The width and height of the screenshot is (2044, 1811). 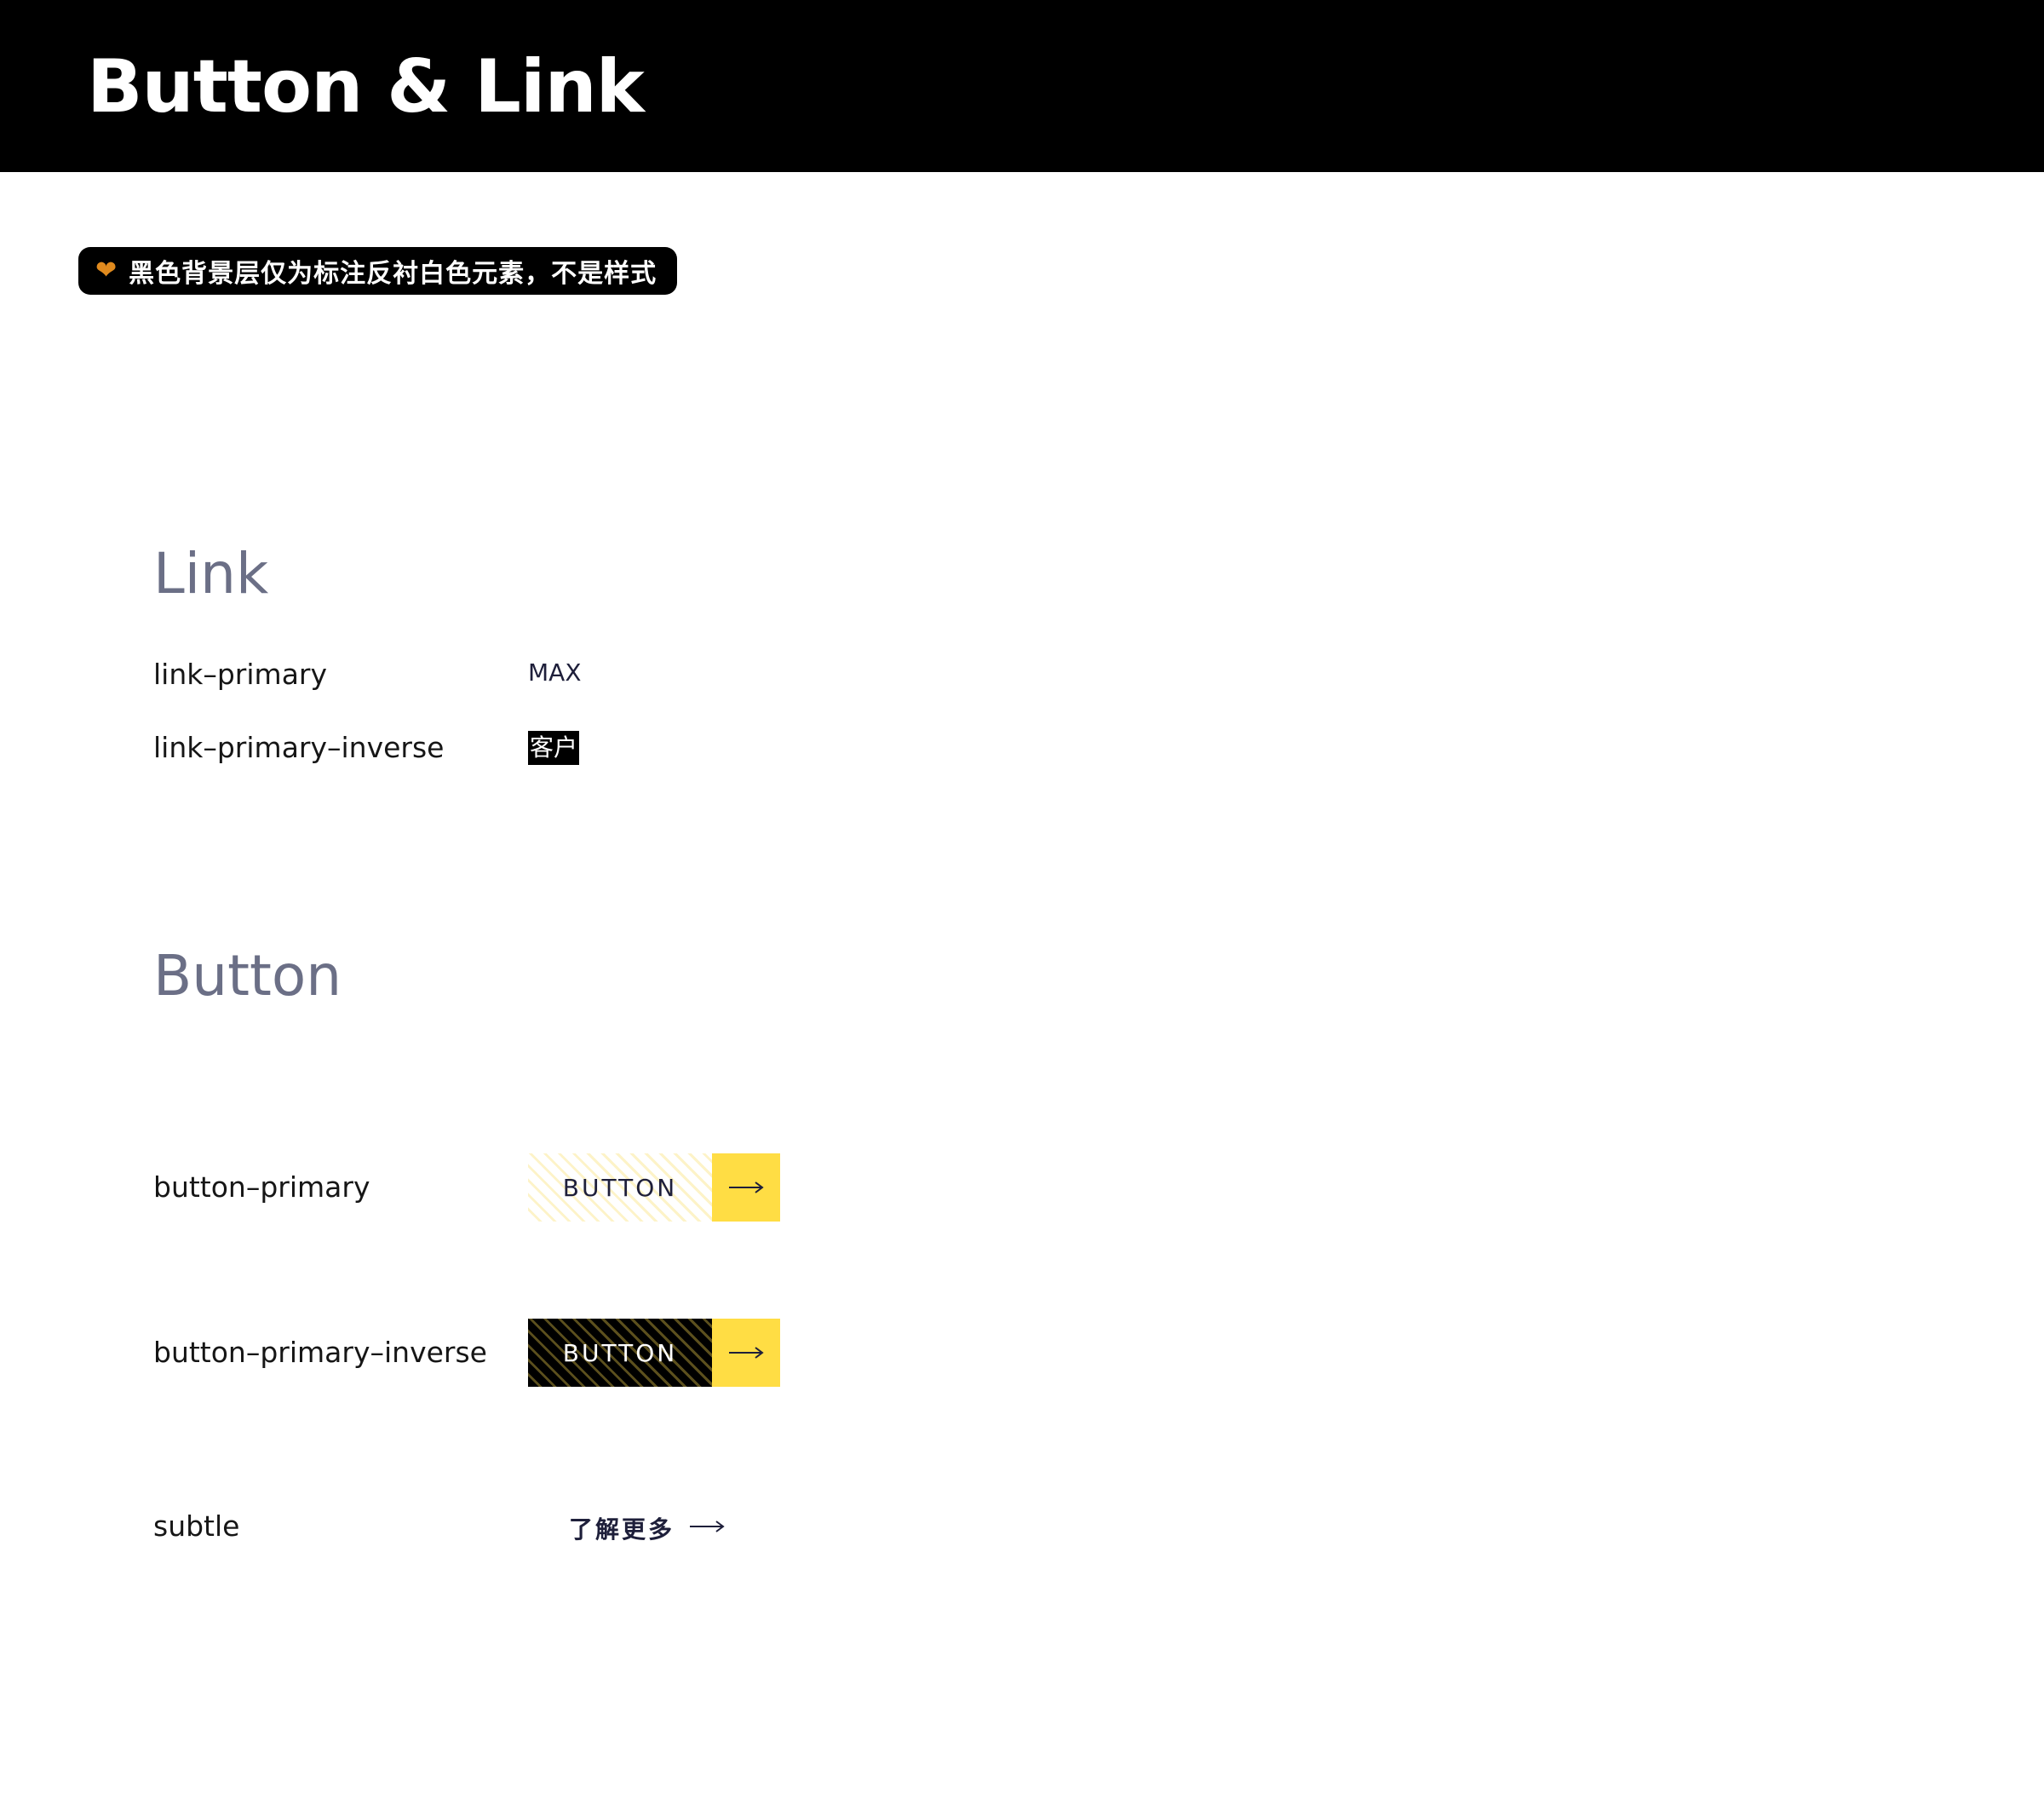 I want to click on link-primary-label: link–primary, so click(x=240, y=674).